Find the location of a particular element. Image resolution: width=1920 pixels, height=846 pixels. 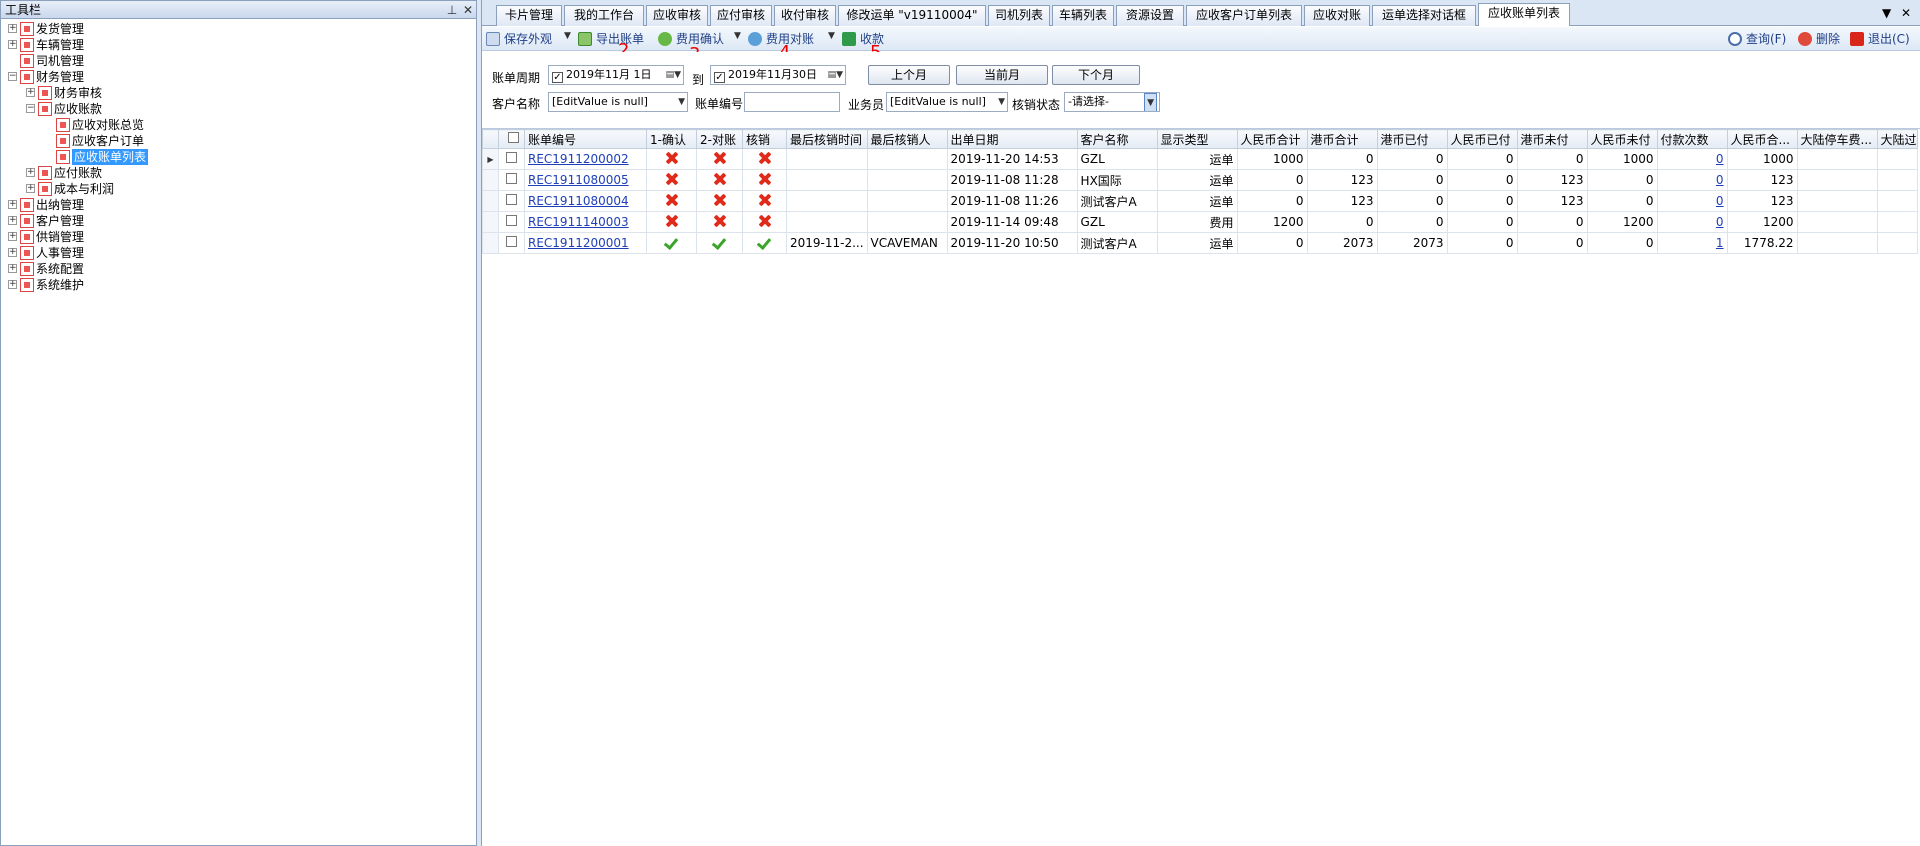

bill-no-link: REC1911200002 is located at coordinates (578, 159).